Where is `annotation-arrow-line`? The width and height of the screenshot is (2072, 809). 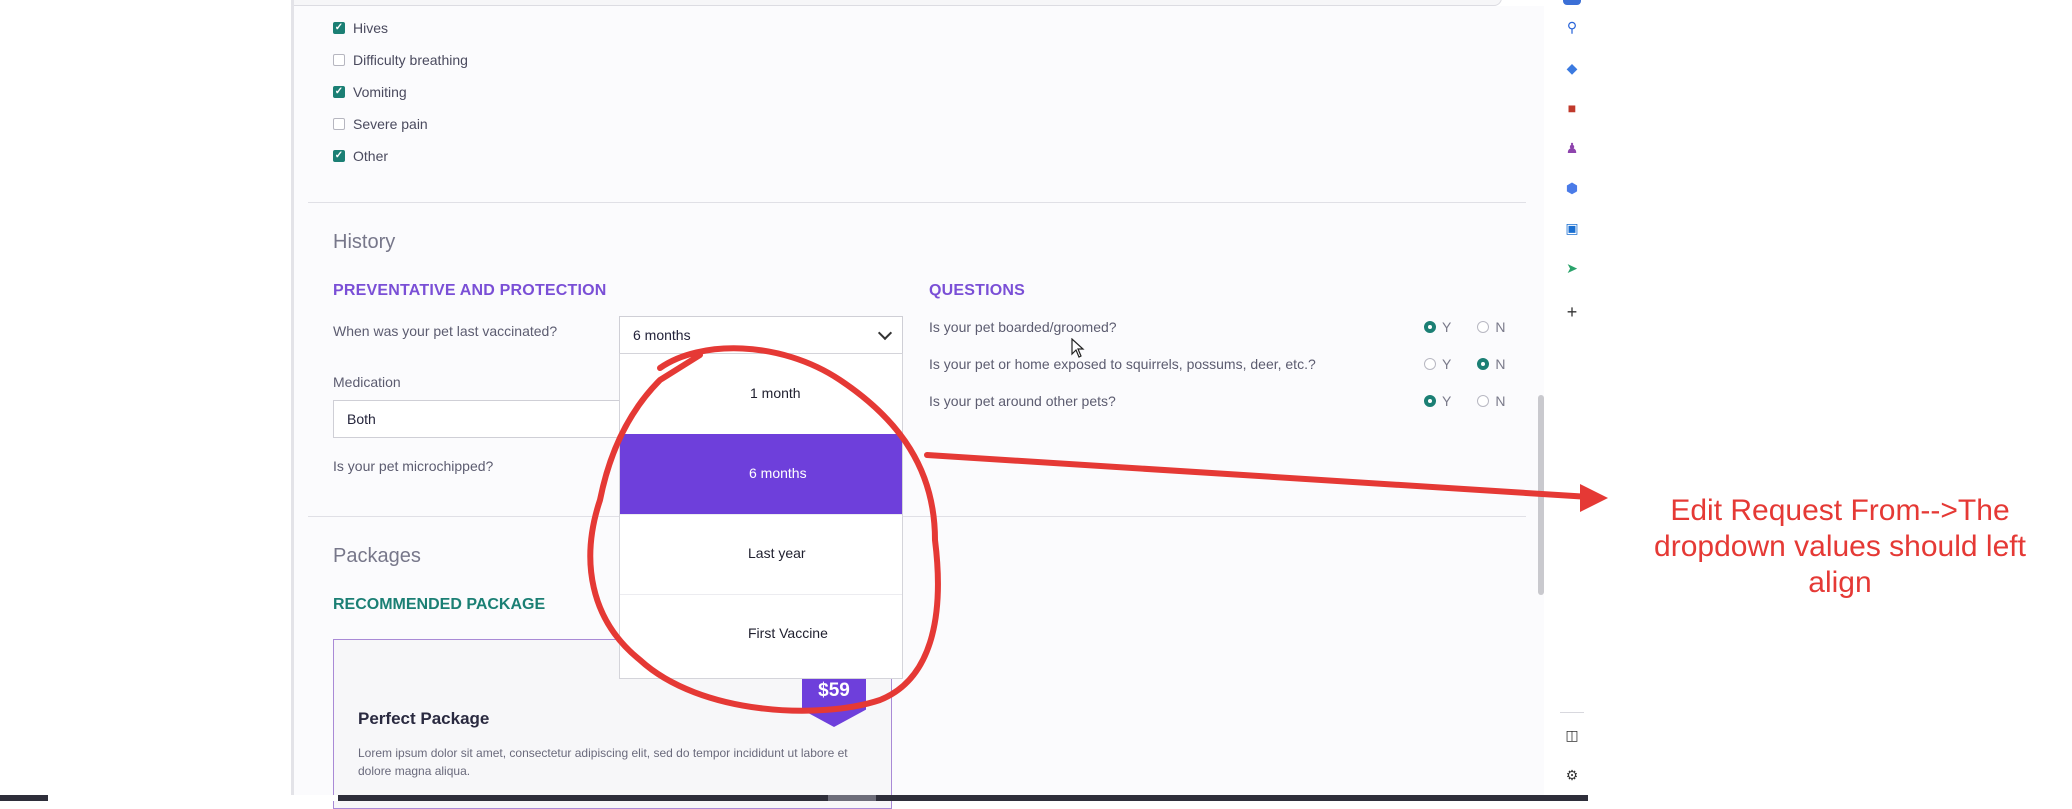
annotation-arrow-line is located at coordinates (1258, 476).